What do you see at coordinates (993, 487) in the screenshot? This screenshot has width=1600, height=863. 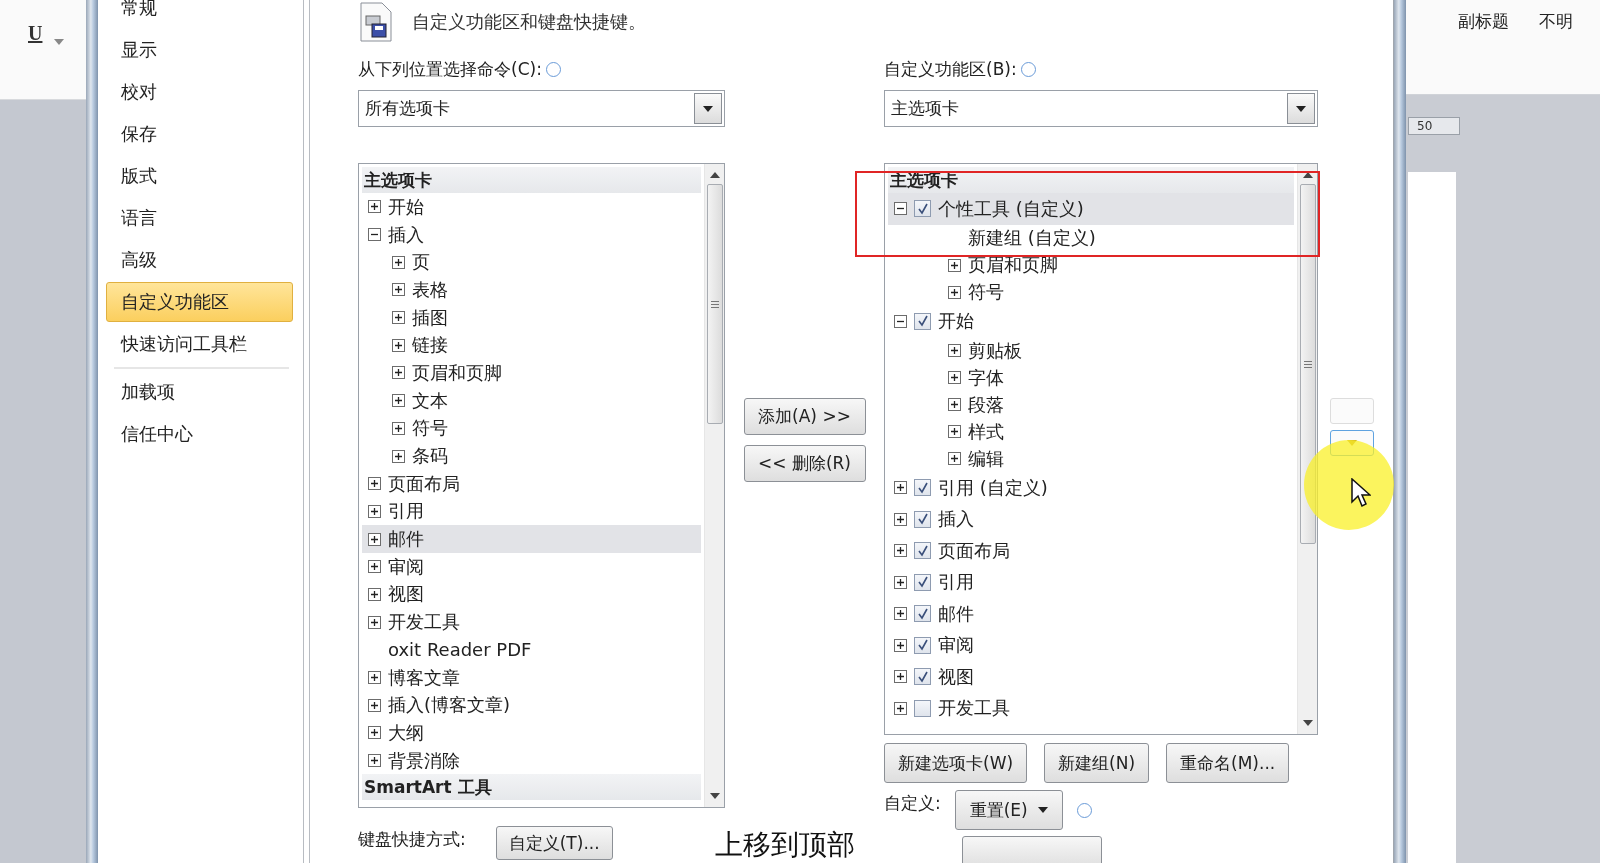 I see `tree-item-label: 引用 (自定义)` at bounding box center [993, 487].